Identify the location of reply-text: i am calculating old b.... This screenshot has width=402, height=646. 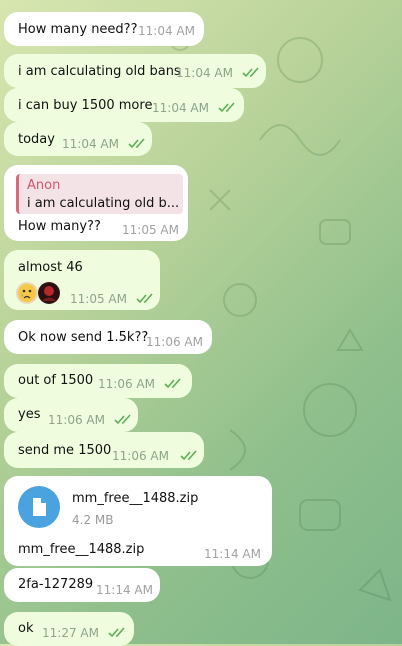
(103, 203).